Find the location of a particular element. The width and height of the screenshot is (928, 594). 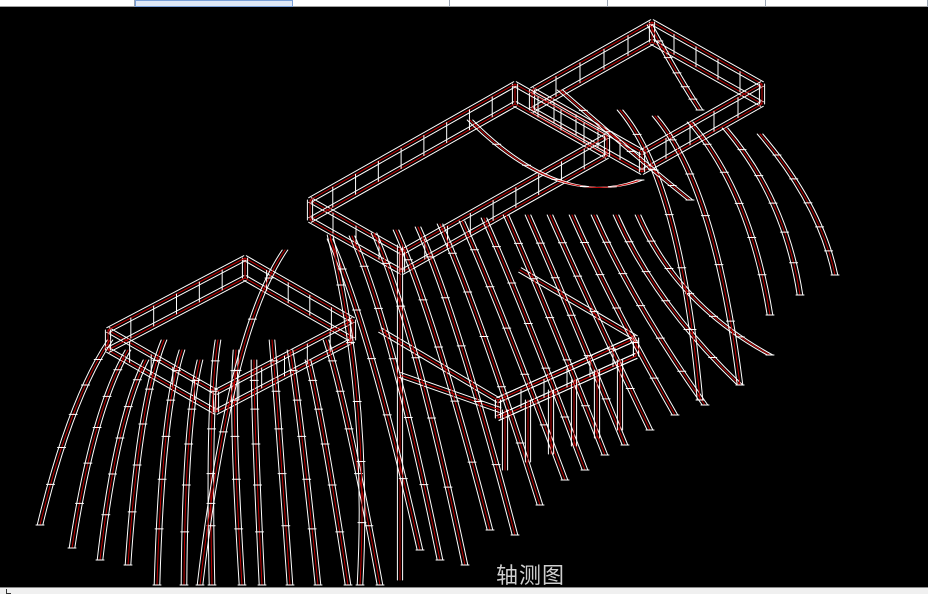

block-left-bottom-beam-3-edge-b is located at coordinates (175, 312).